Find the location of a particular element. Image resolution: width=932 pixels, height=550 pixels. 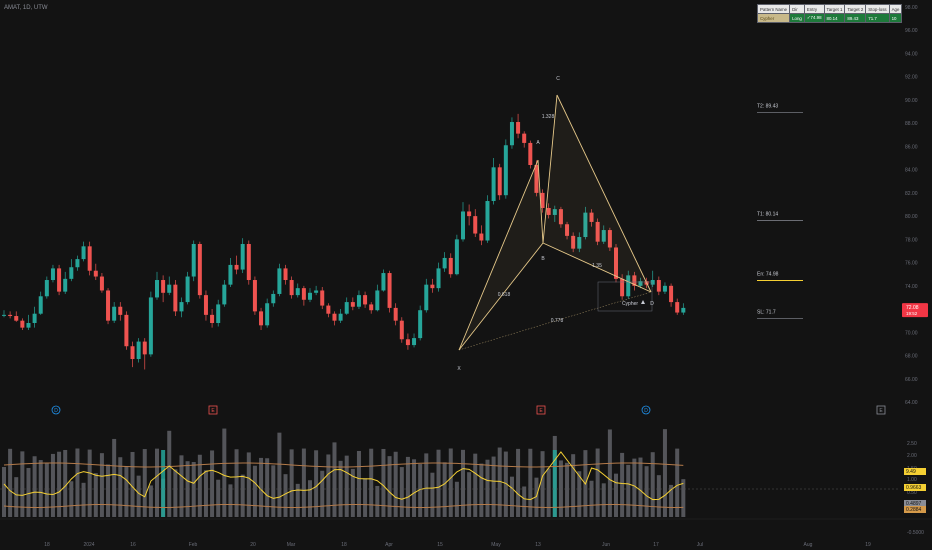

price-tick: 66.00 is located at coordinates (911, 380).